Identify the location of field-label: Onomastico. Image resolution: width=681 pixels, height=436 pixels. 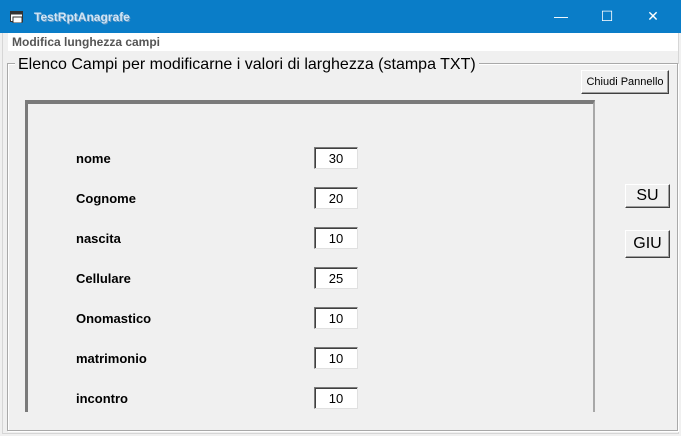
(114, 318).